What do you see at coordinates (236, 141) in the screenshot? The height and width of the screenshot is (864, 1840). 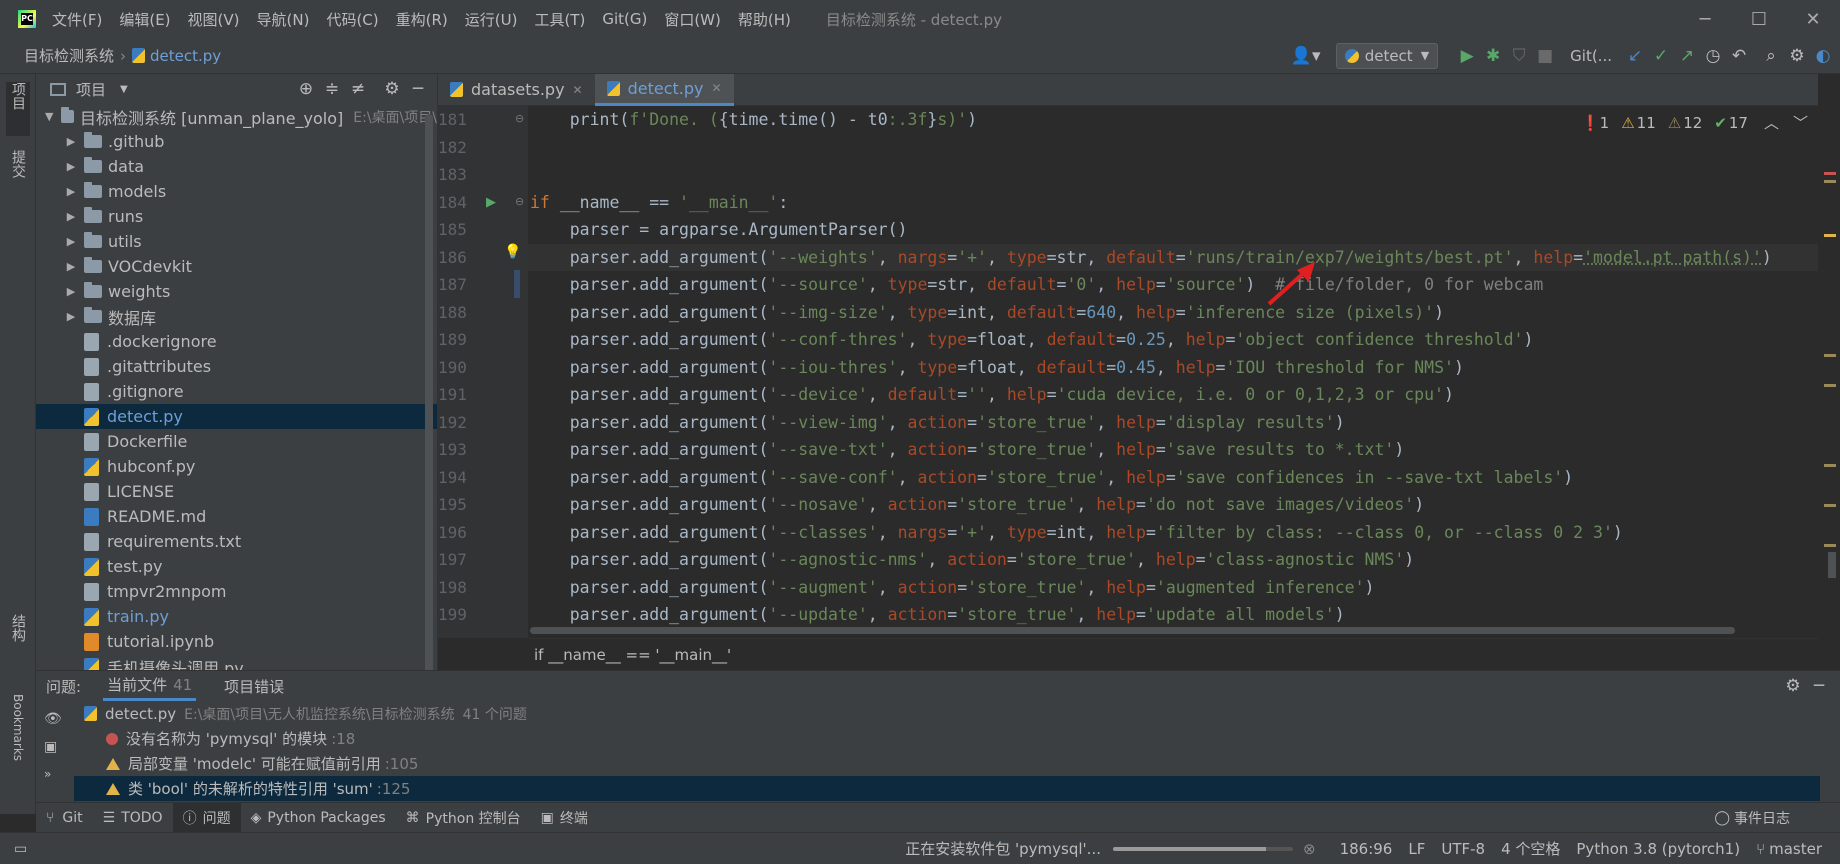 I see `tree-item: ▶ .github` at bounding box center [236, 141].